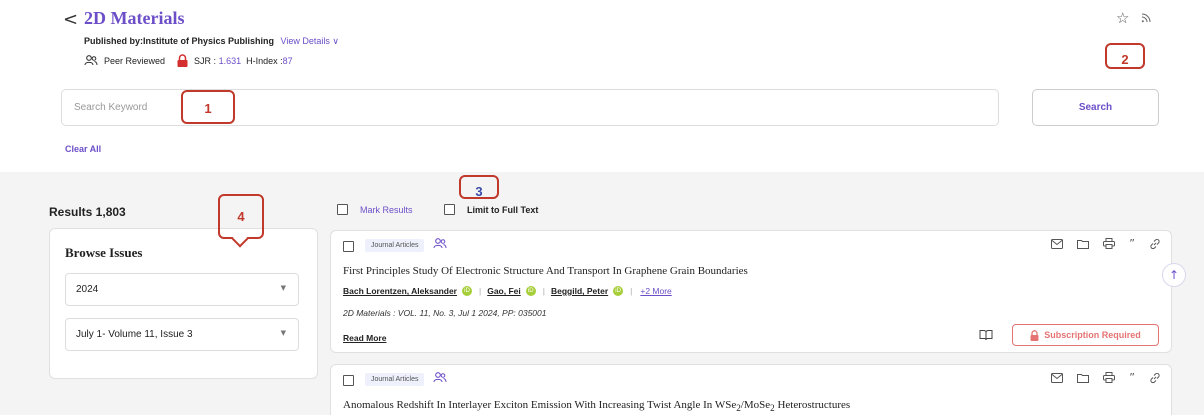 The image size is (1204, 415). I want to click on journal-metrics: Peer Reviewed SJR : 1.631 H-Index :87, so click(188, 60).